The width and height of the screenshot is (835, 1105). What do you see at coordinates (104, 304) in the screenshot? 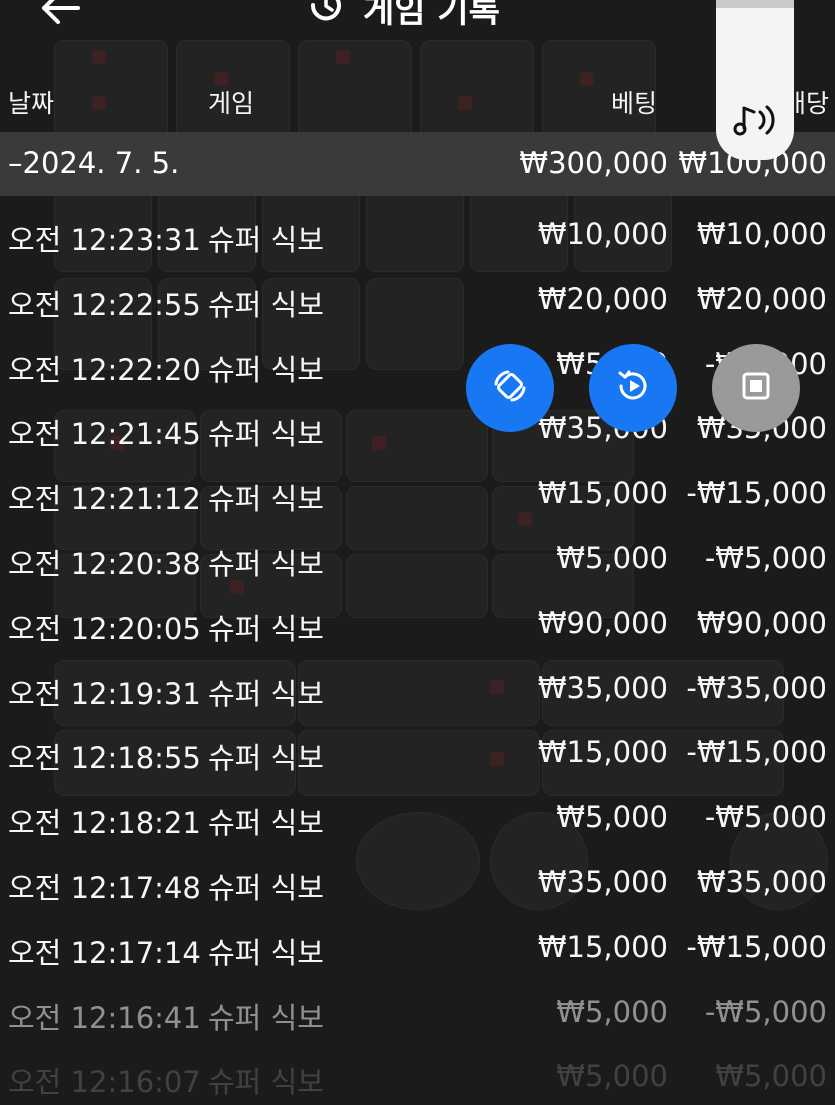
I see `row-time: 오전 12:22:55` at bounding box center [104, 304].